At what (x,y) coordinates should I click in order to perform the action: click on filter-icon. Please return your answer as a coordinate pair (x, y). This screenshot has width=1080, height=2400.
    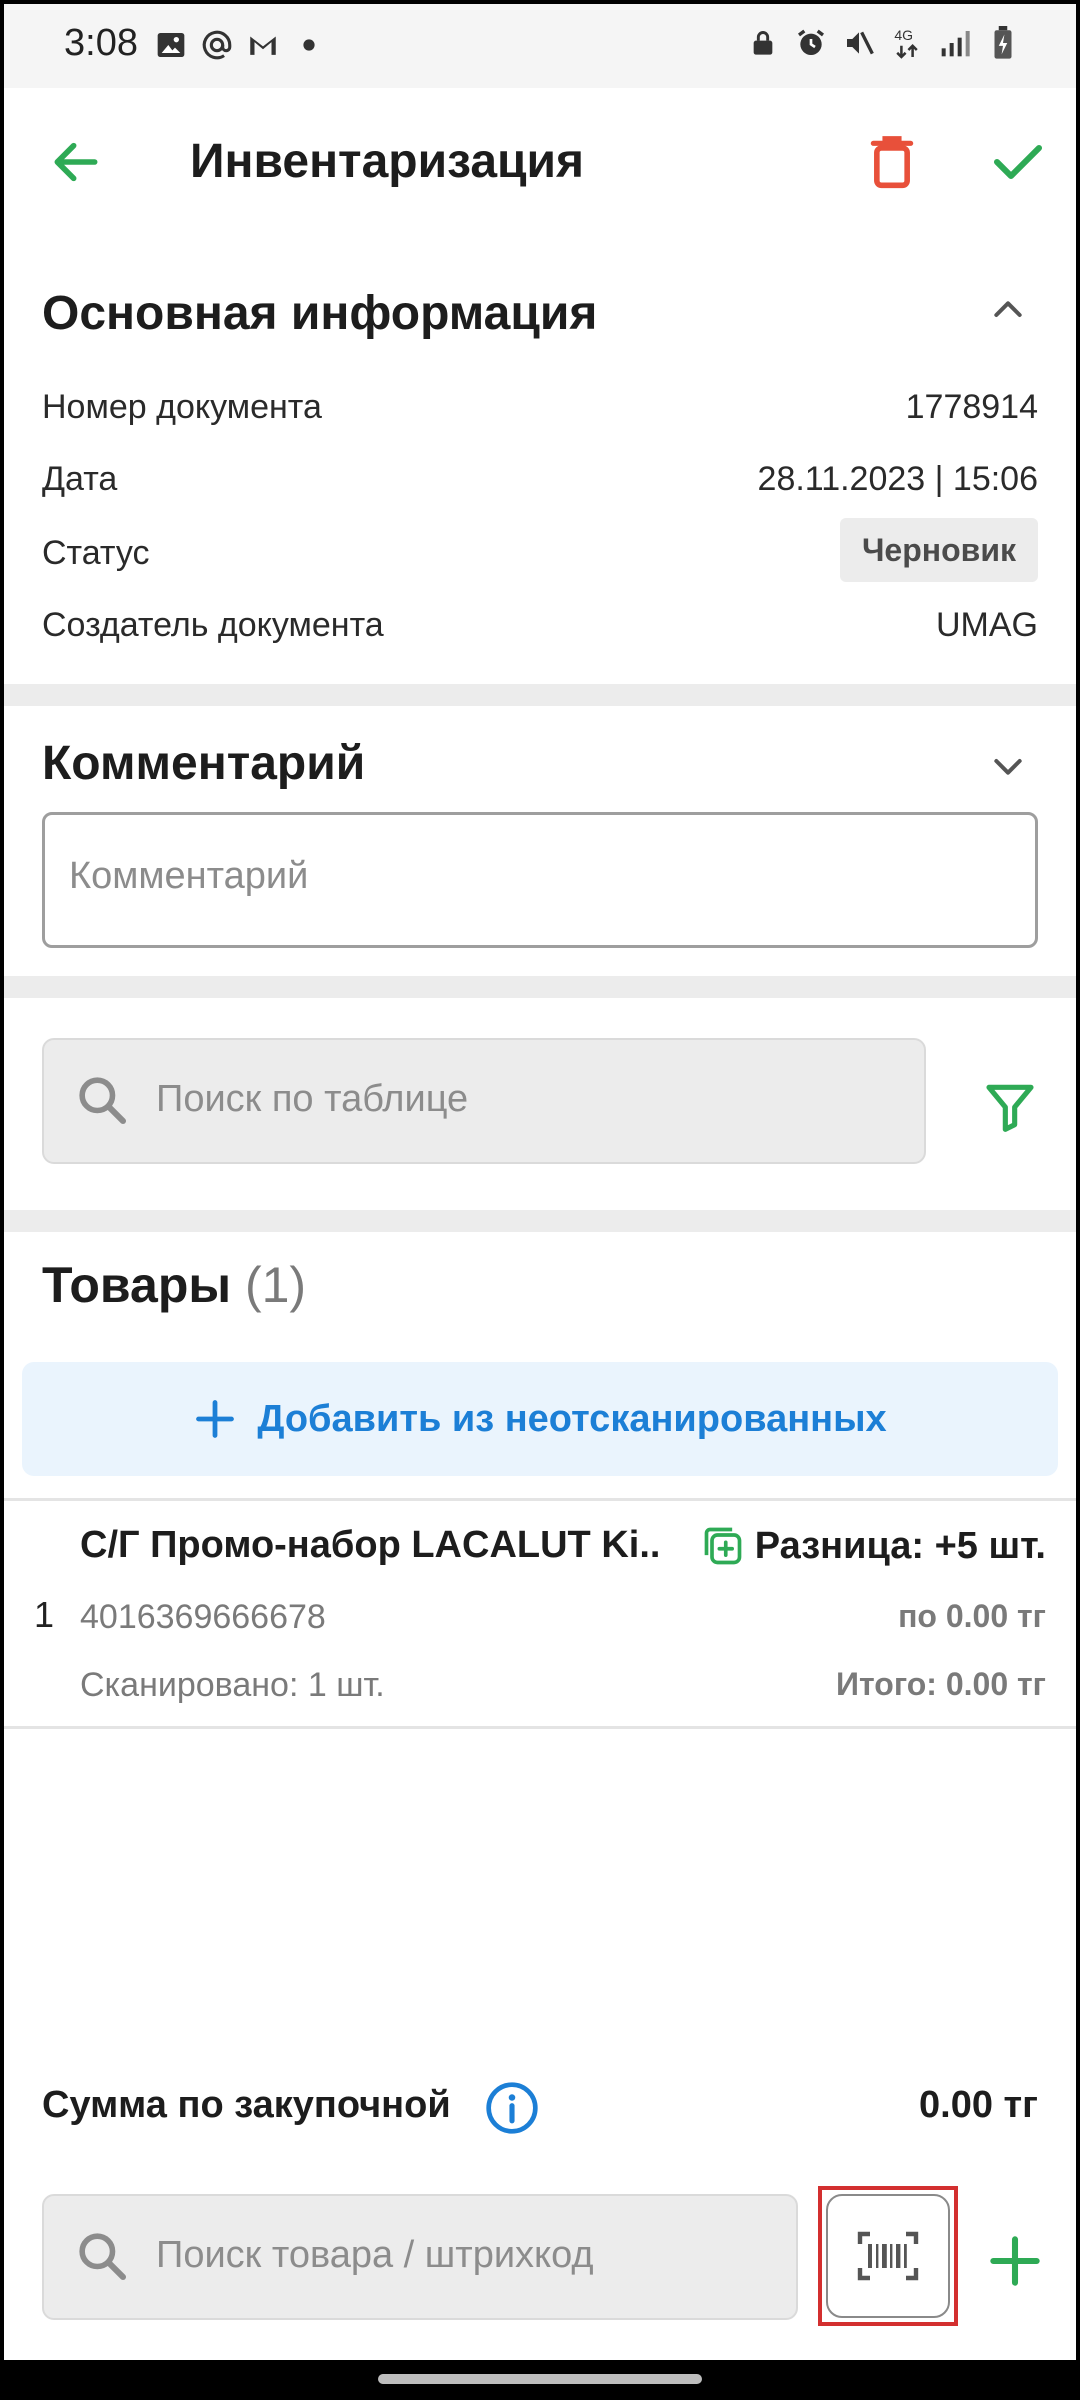
    Looking at the image, I should click on (1010, 1108).